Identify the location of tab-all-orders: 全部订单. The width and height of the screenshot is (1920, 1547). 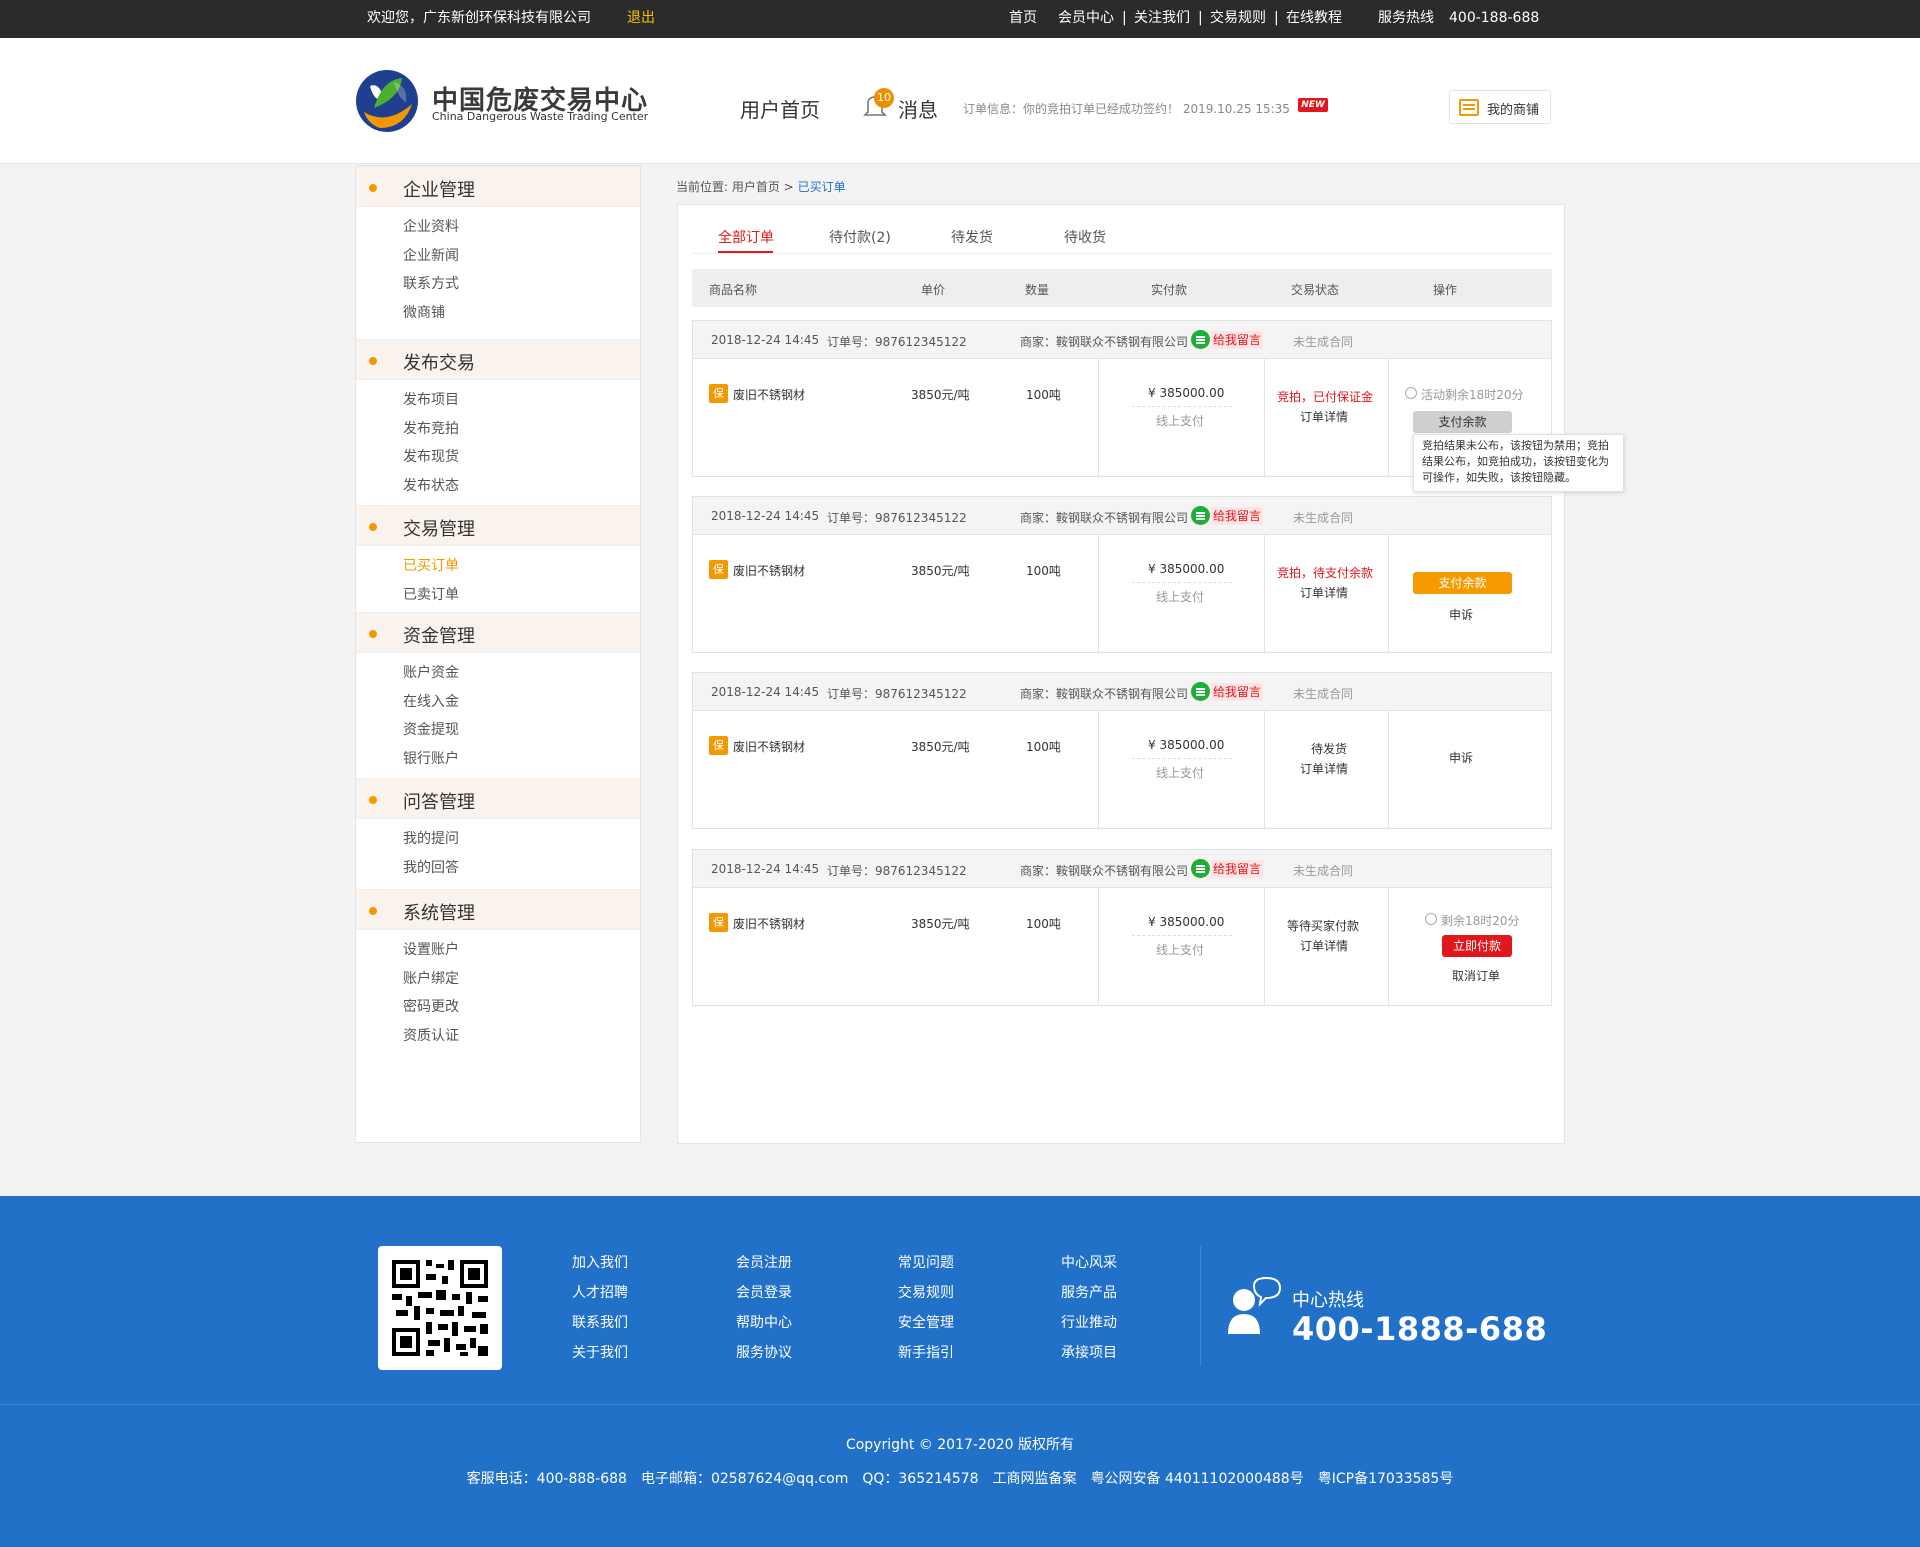
(746, 237).